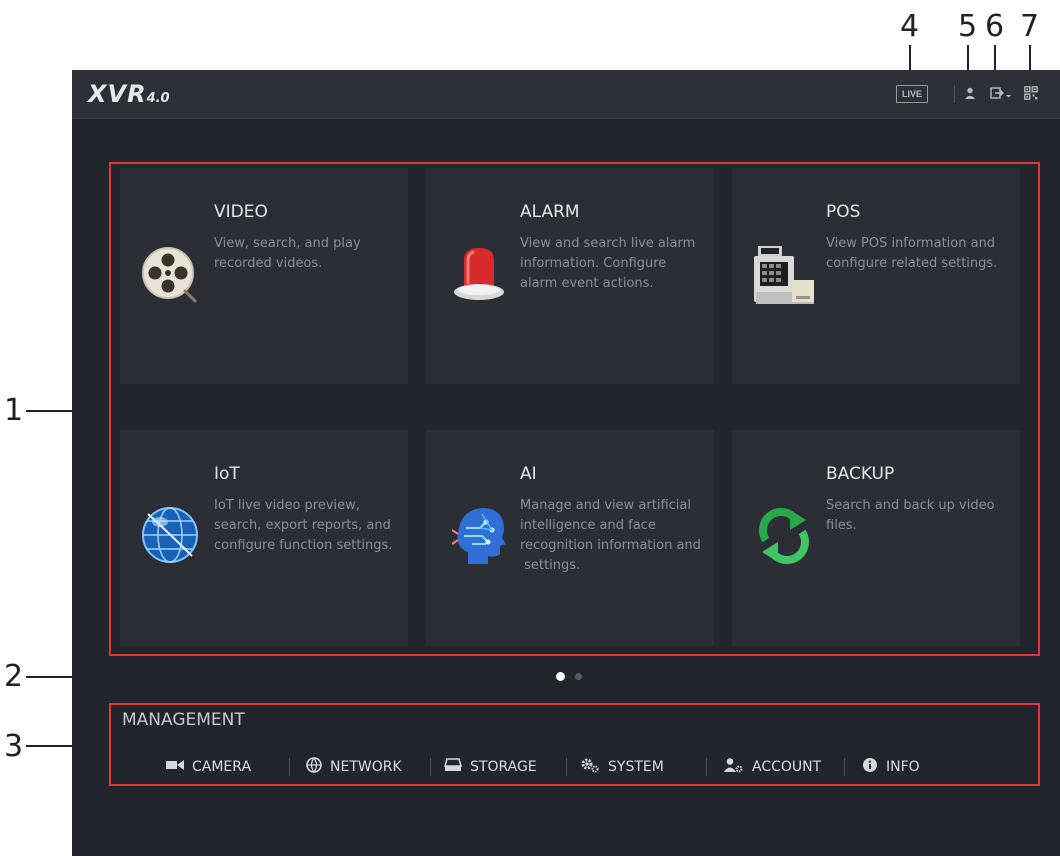  What do you see at coordinates (1030, 26) in the screenshot?
I see `callout-7: 7` at bounding box center [1030, 26].